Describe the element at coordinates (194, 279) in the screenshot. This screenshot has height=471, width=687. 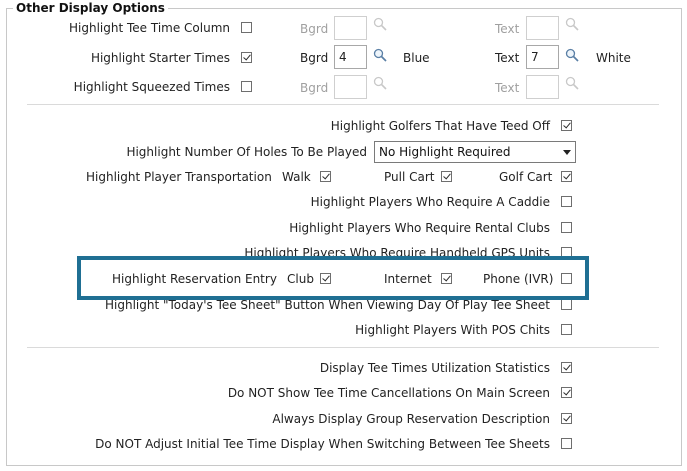
I see `reservation-entry-label: Highlight Reservation Entry` at that location.